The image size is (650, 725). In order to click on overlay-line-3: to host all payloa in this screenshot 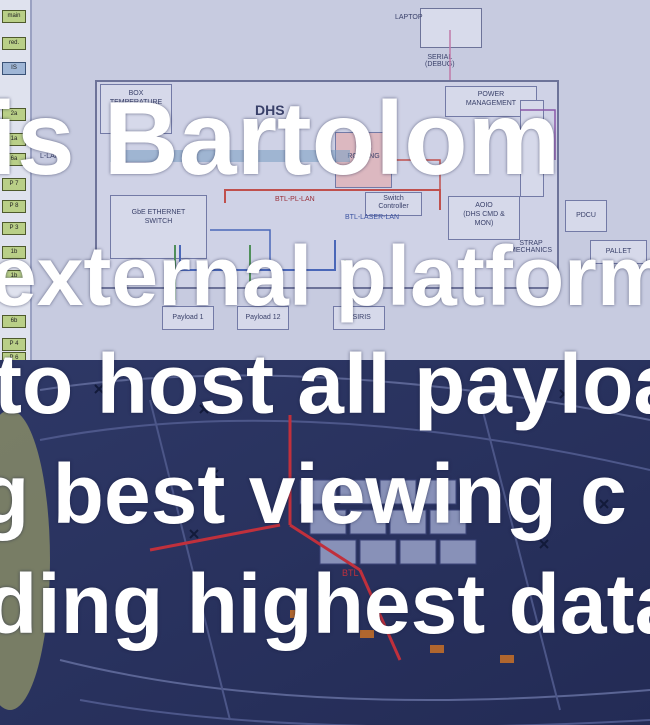, I will do `click(325, 384)`.